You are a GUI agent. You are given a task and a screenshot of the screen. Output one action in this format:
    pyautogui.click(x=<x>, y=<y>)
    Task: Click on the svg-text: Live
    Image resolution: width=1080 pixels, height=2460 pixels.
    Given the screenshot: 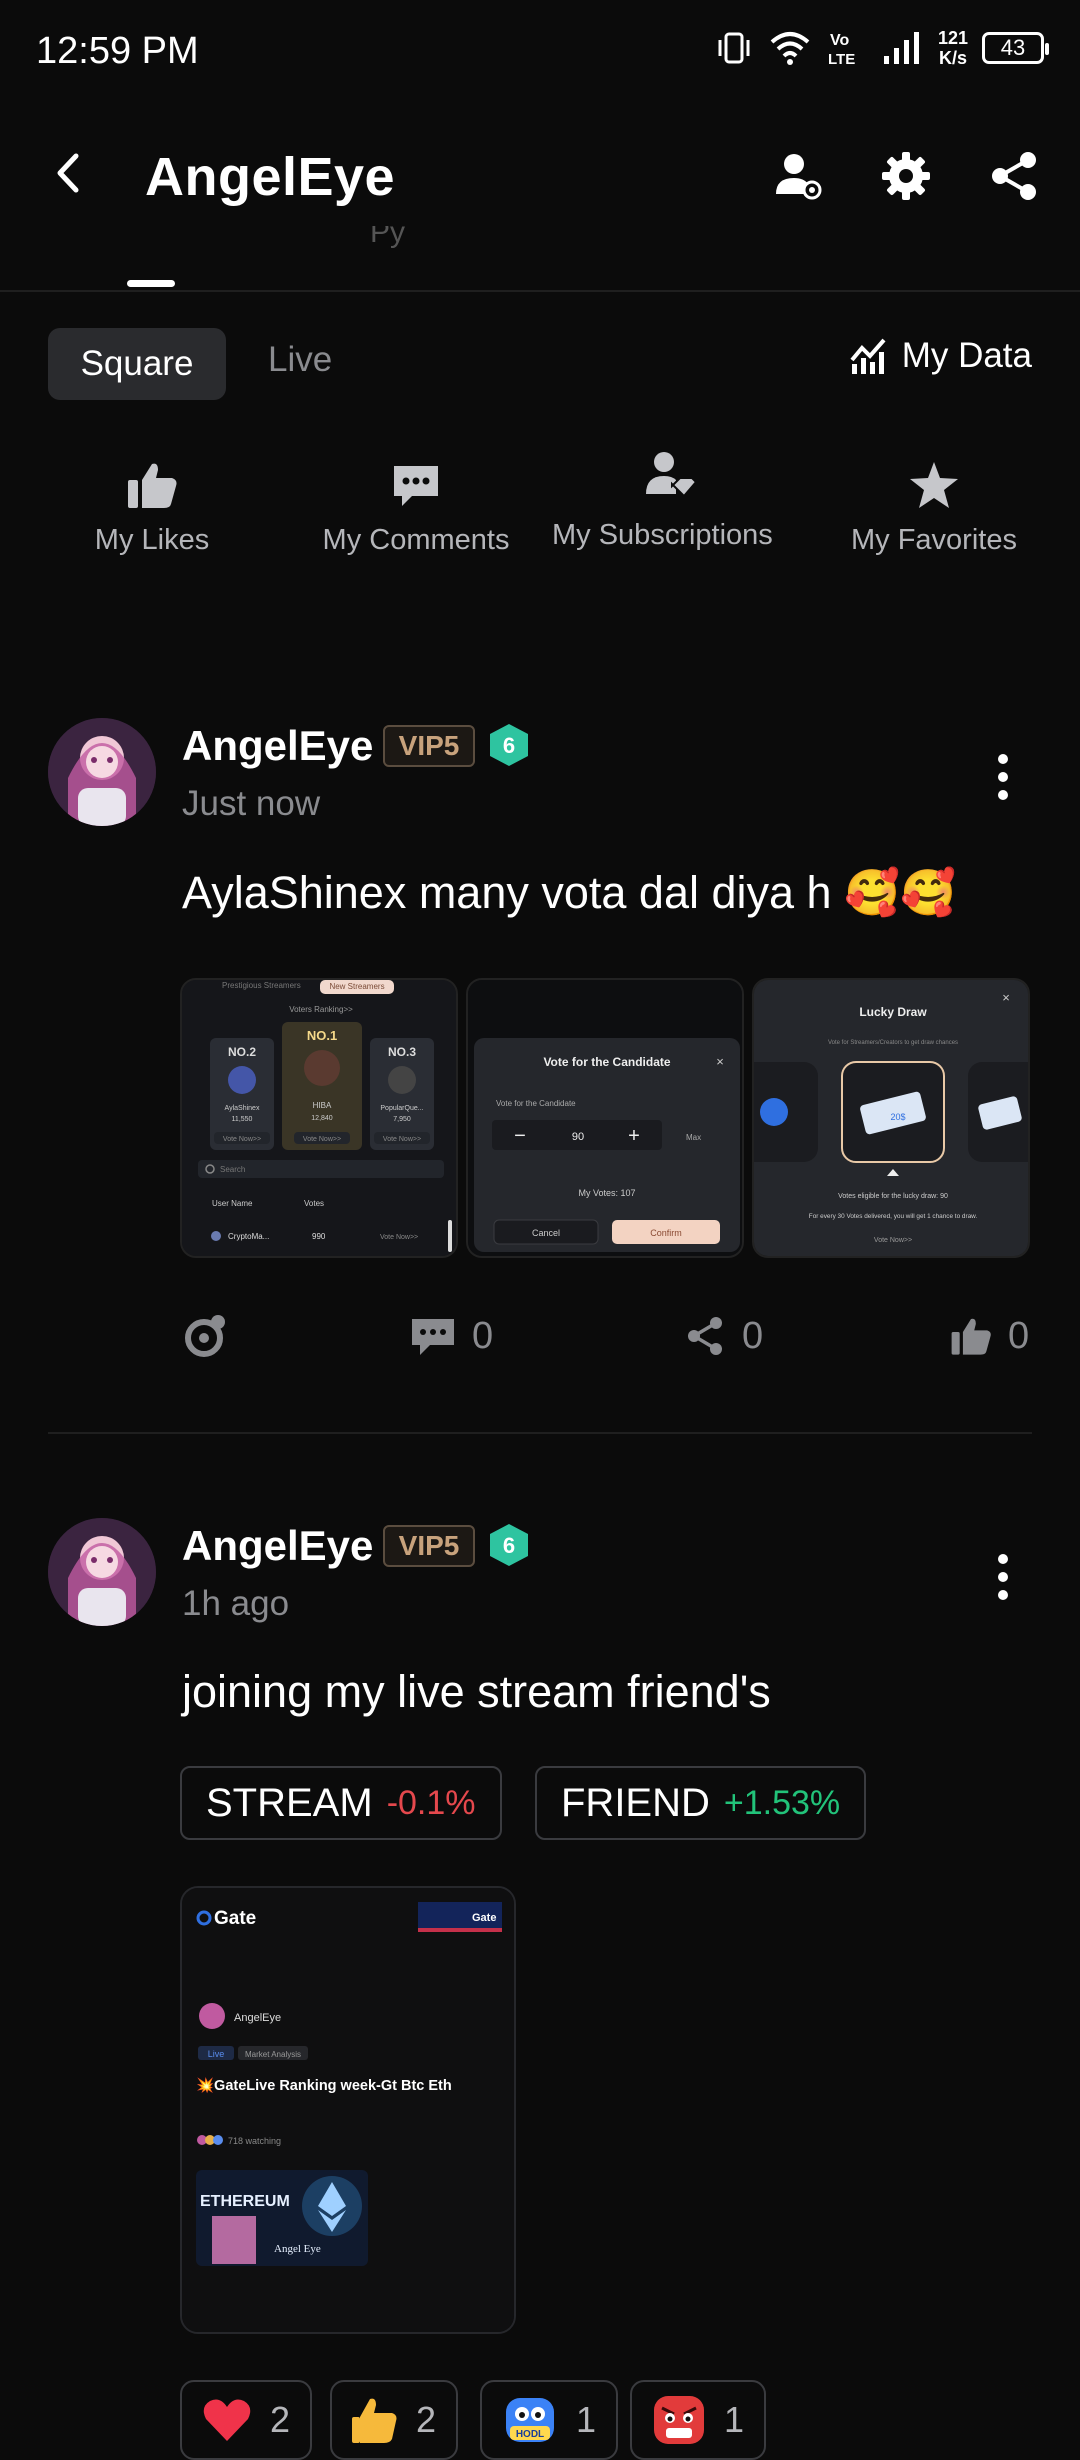 What is the action you would take?
    pyautogui.click(x=216, y=2054)
    